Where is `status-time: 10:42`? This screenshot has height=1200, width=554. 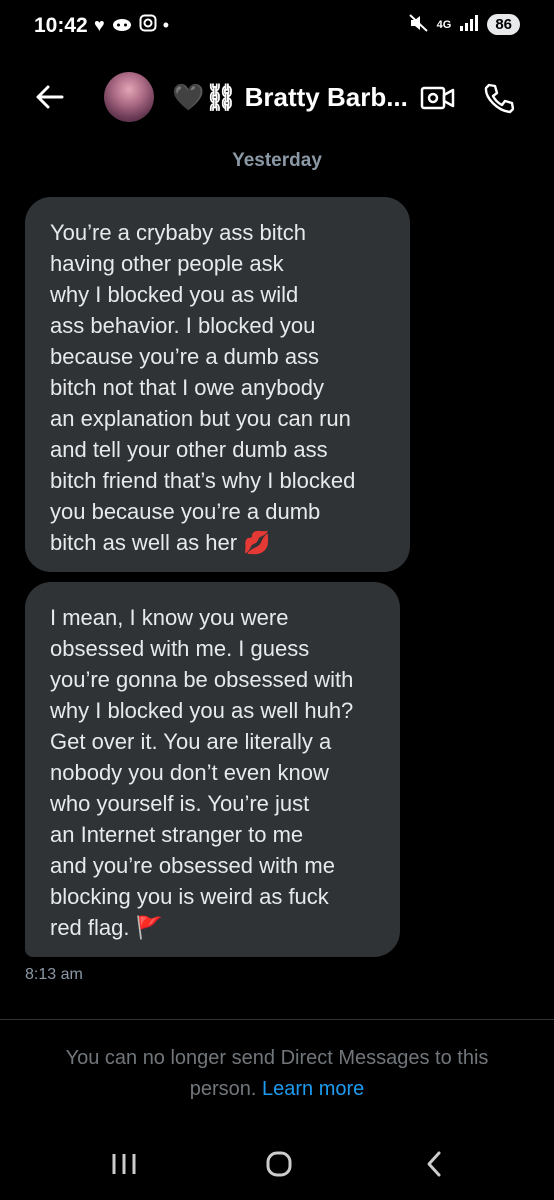
status-time: 10:42 is located at coordinates (61, 25).